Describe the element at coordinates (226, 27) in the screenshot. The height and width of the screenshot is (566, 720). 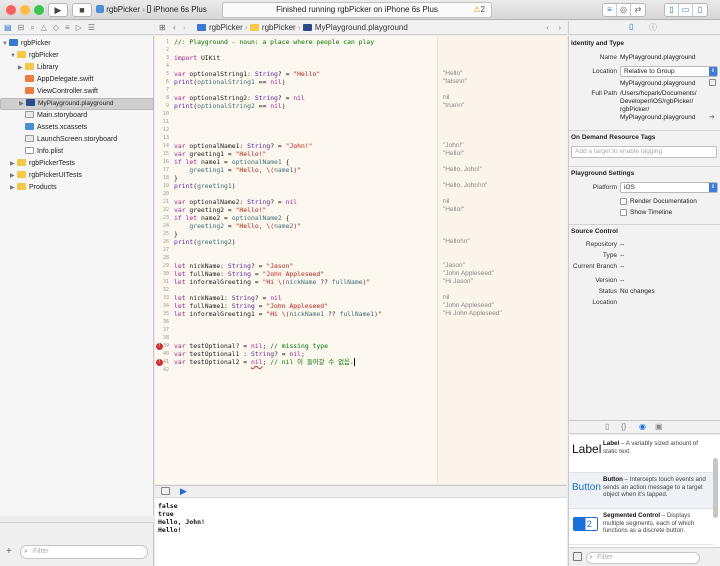
I see `breadcrumb-project: rgbPicker` at that location.